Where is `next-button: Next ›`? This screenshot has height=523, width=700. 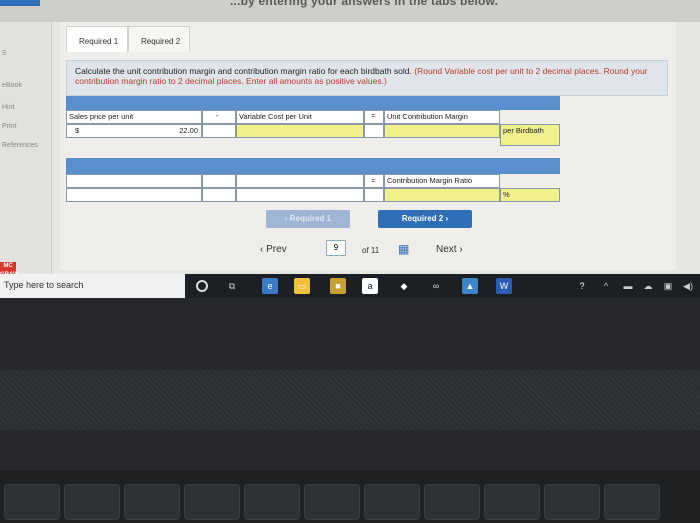
next-button: Next › is located at coordinates (449, 249).